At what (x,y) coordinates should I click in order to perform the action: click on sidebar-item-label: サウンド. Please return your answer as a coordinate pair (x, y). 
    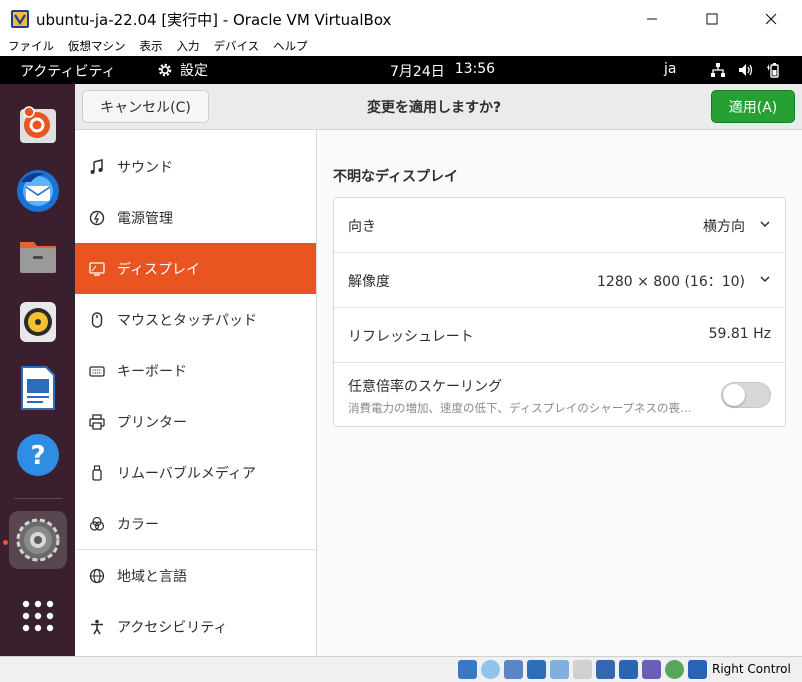
    Looking at the image, I should click on (145, 167).